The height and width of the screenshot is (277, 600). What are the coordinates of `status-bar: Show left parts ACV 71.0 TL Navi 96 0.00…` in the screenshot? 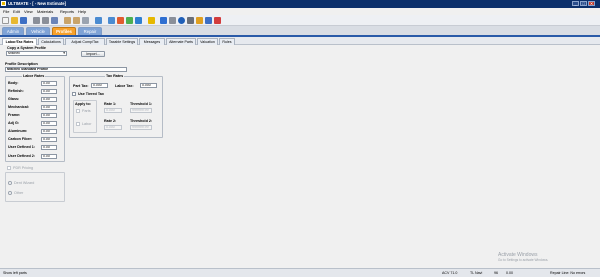 It's located at (300, 272).